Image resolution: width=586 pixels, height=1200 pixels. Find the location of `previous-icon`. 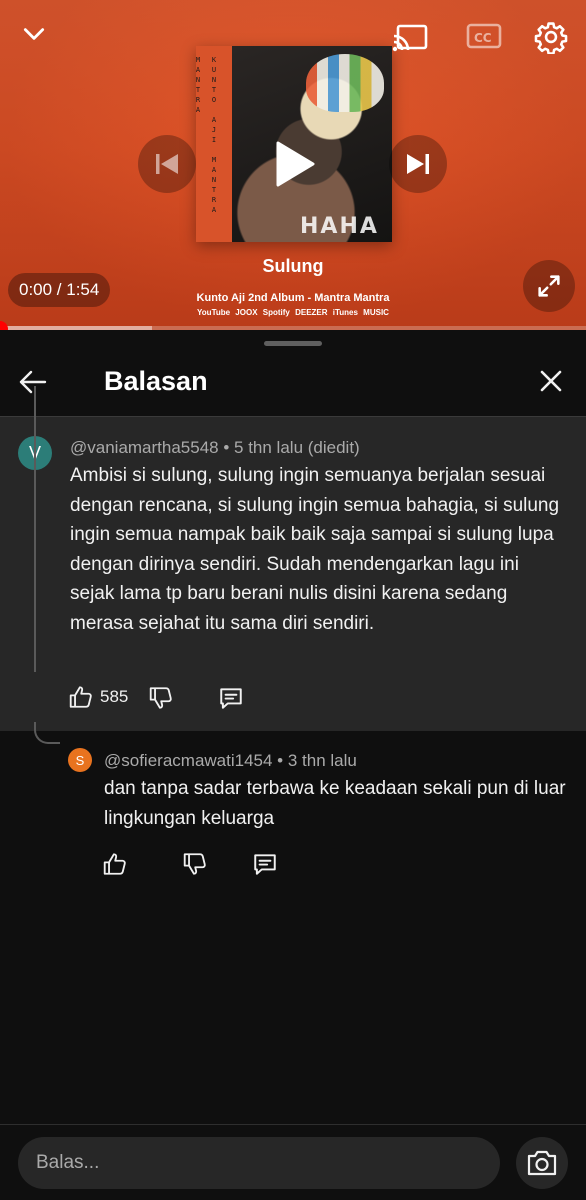

previous-icon is located at coordinates (167, 164).